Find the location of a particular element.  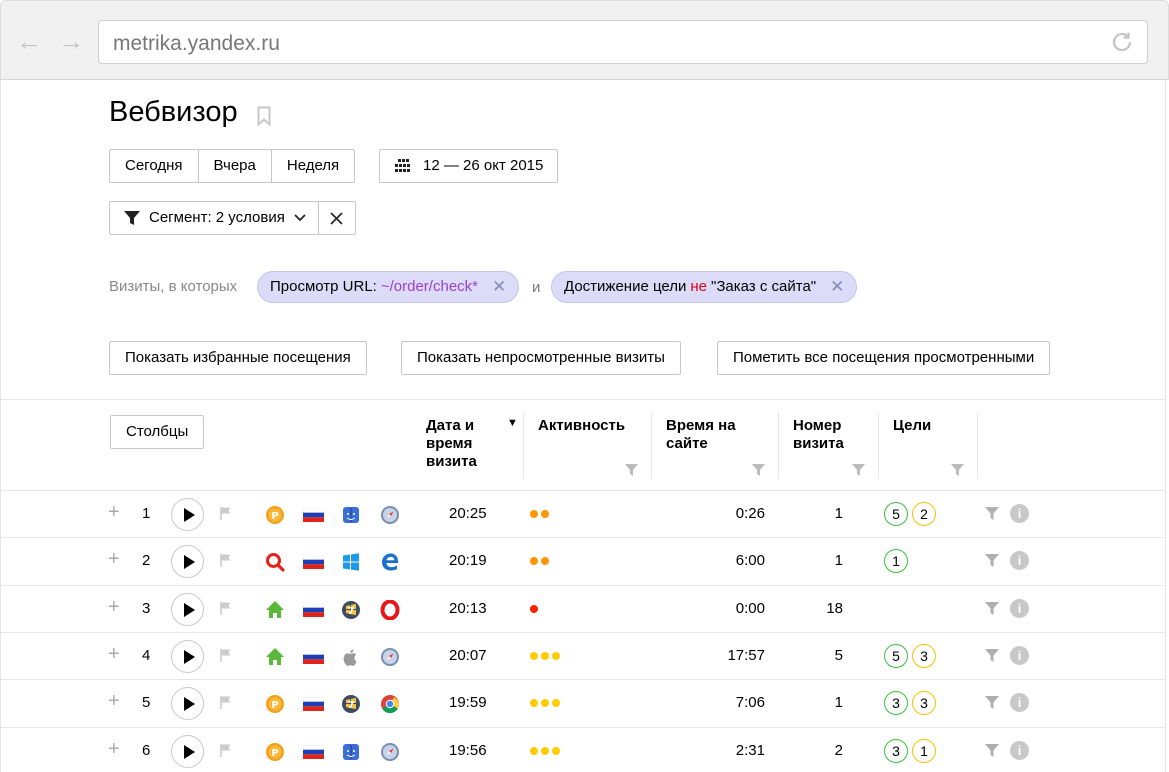

columns-button: Столбцы is located at coordinates (157, 432).